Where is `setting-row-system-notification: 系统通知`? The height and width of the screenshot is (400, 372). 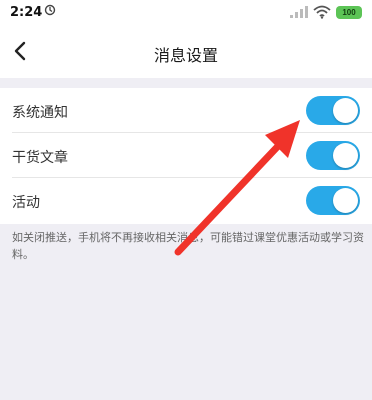 setting-row-system-notification: 系统通知 is located at coordinates (186, 110).